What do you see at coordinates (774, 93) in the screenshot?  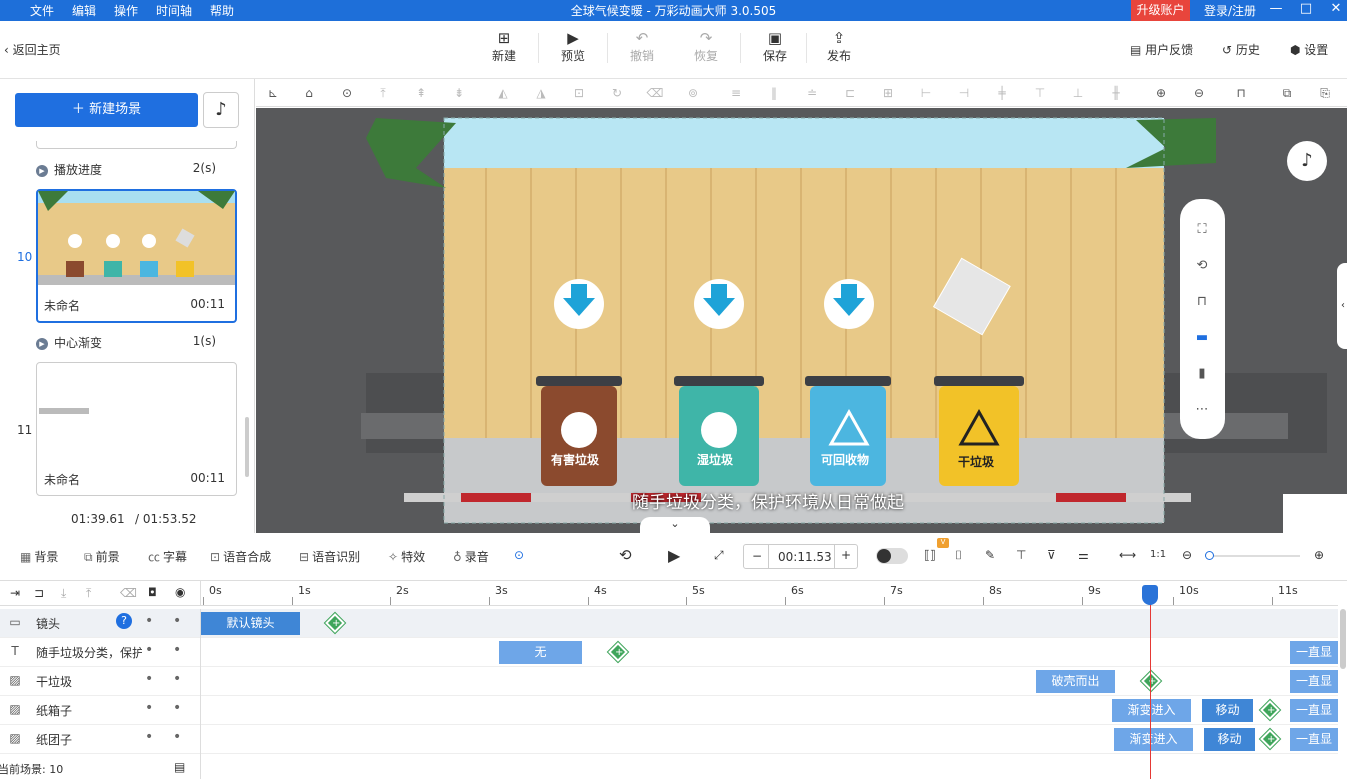 I see `align-middle-icon: ‖` at bounding box center [774, 93].